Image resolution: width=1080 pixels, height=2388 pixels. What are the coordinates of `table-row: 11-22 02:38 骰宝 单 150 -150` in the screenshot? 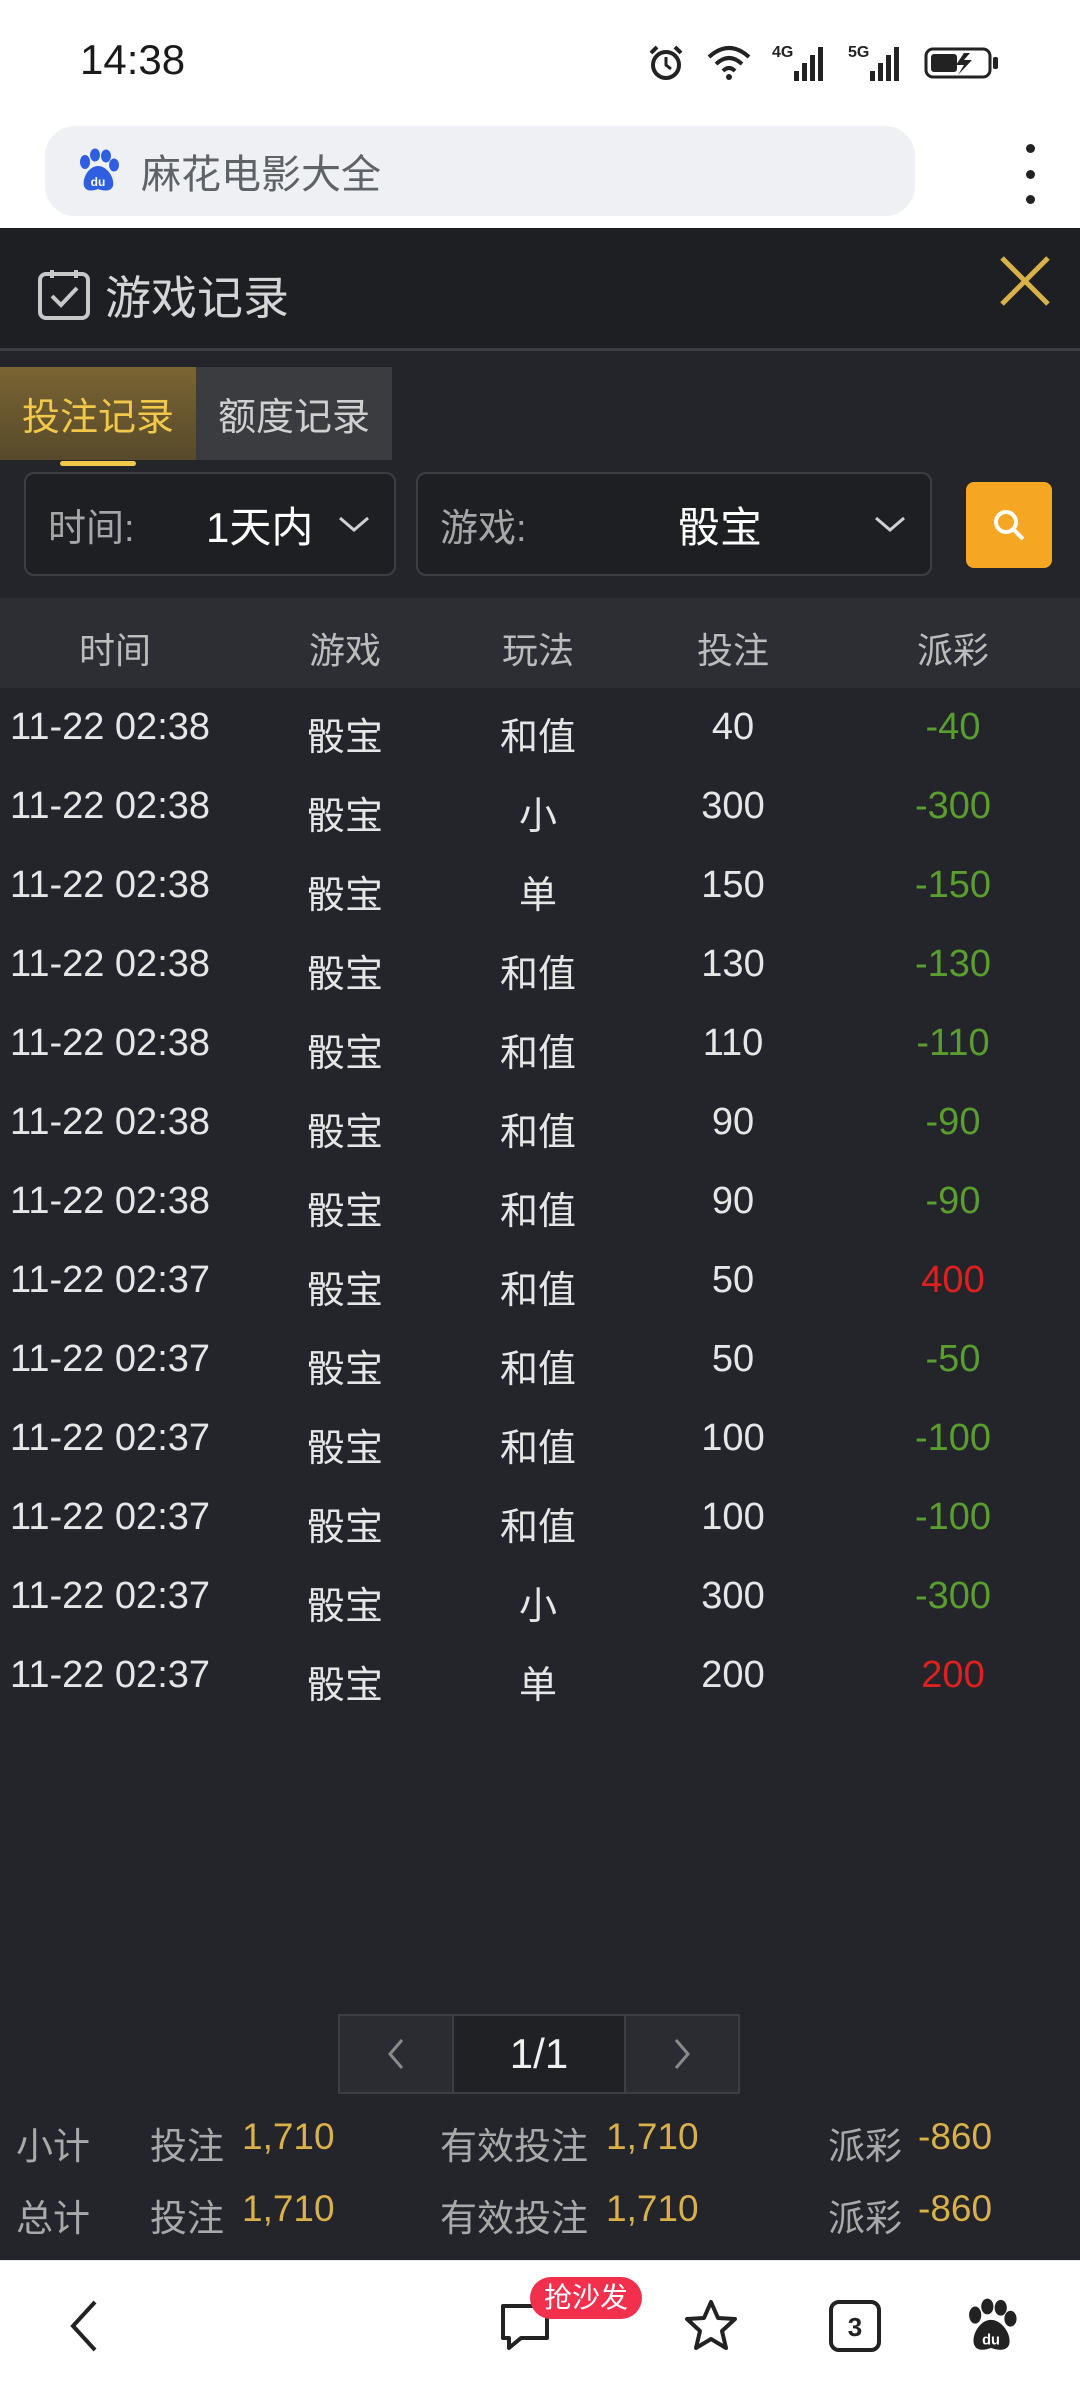 It's located at (540, 885).